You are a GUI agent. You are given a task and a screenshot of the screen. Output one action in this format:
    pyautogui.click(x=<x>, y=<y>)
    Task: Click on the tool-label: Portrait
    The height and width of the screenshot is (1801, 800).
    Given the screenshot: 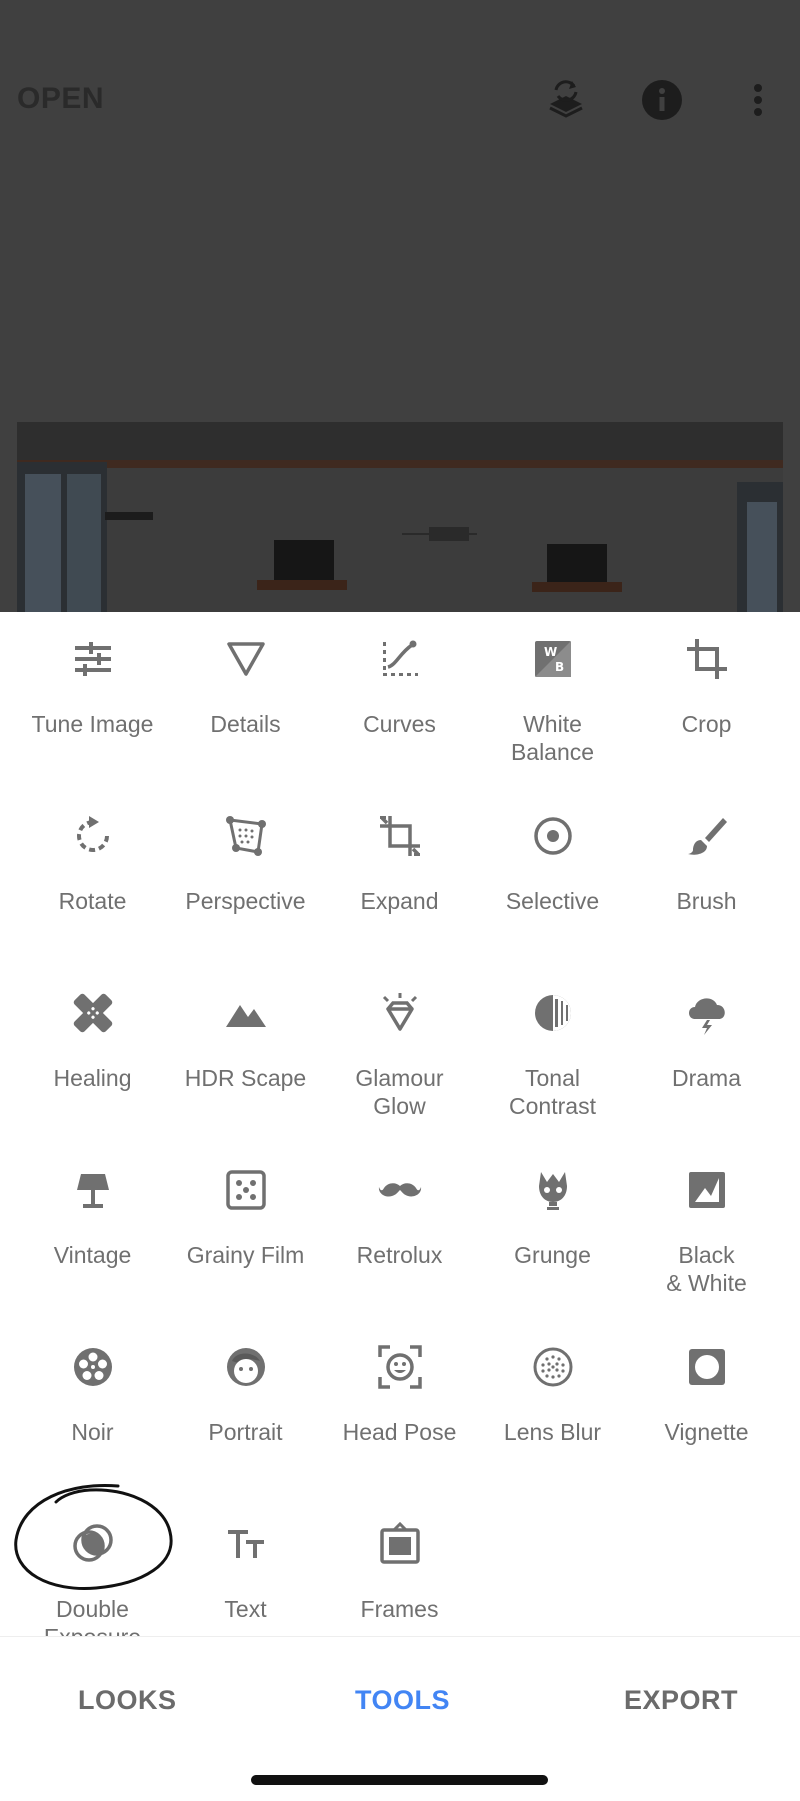 What is the action you would take?
    pyautogui.click(x=245, y=1432)
    